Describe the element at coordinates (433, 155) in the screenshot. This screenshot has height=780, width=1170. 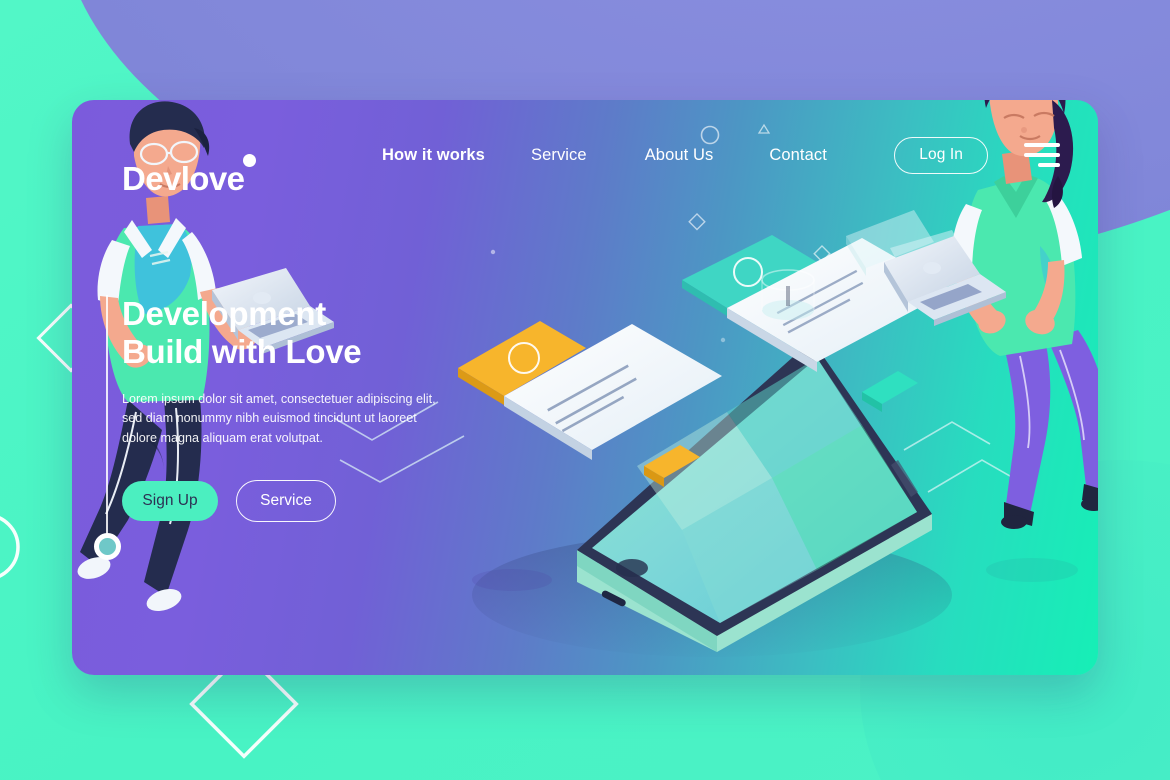
I see `nav-link-how-it-works: How it works` at that location.